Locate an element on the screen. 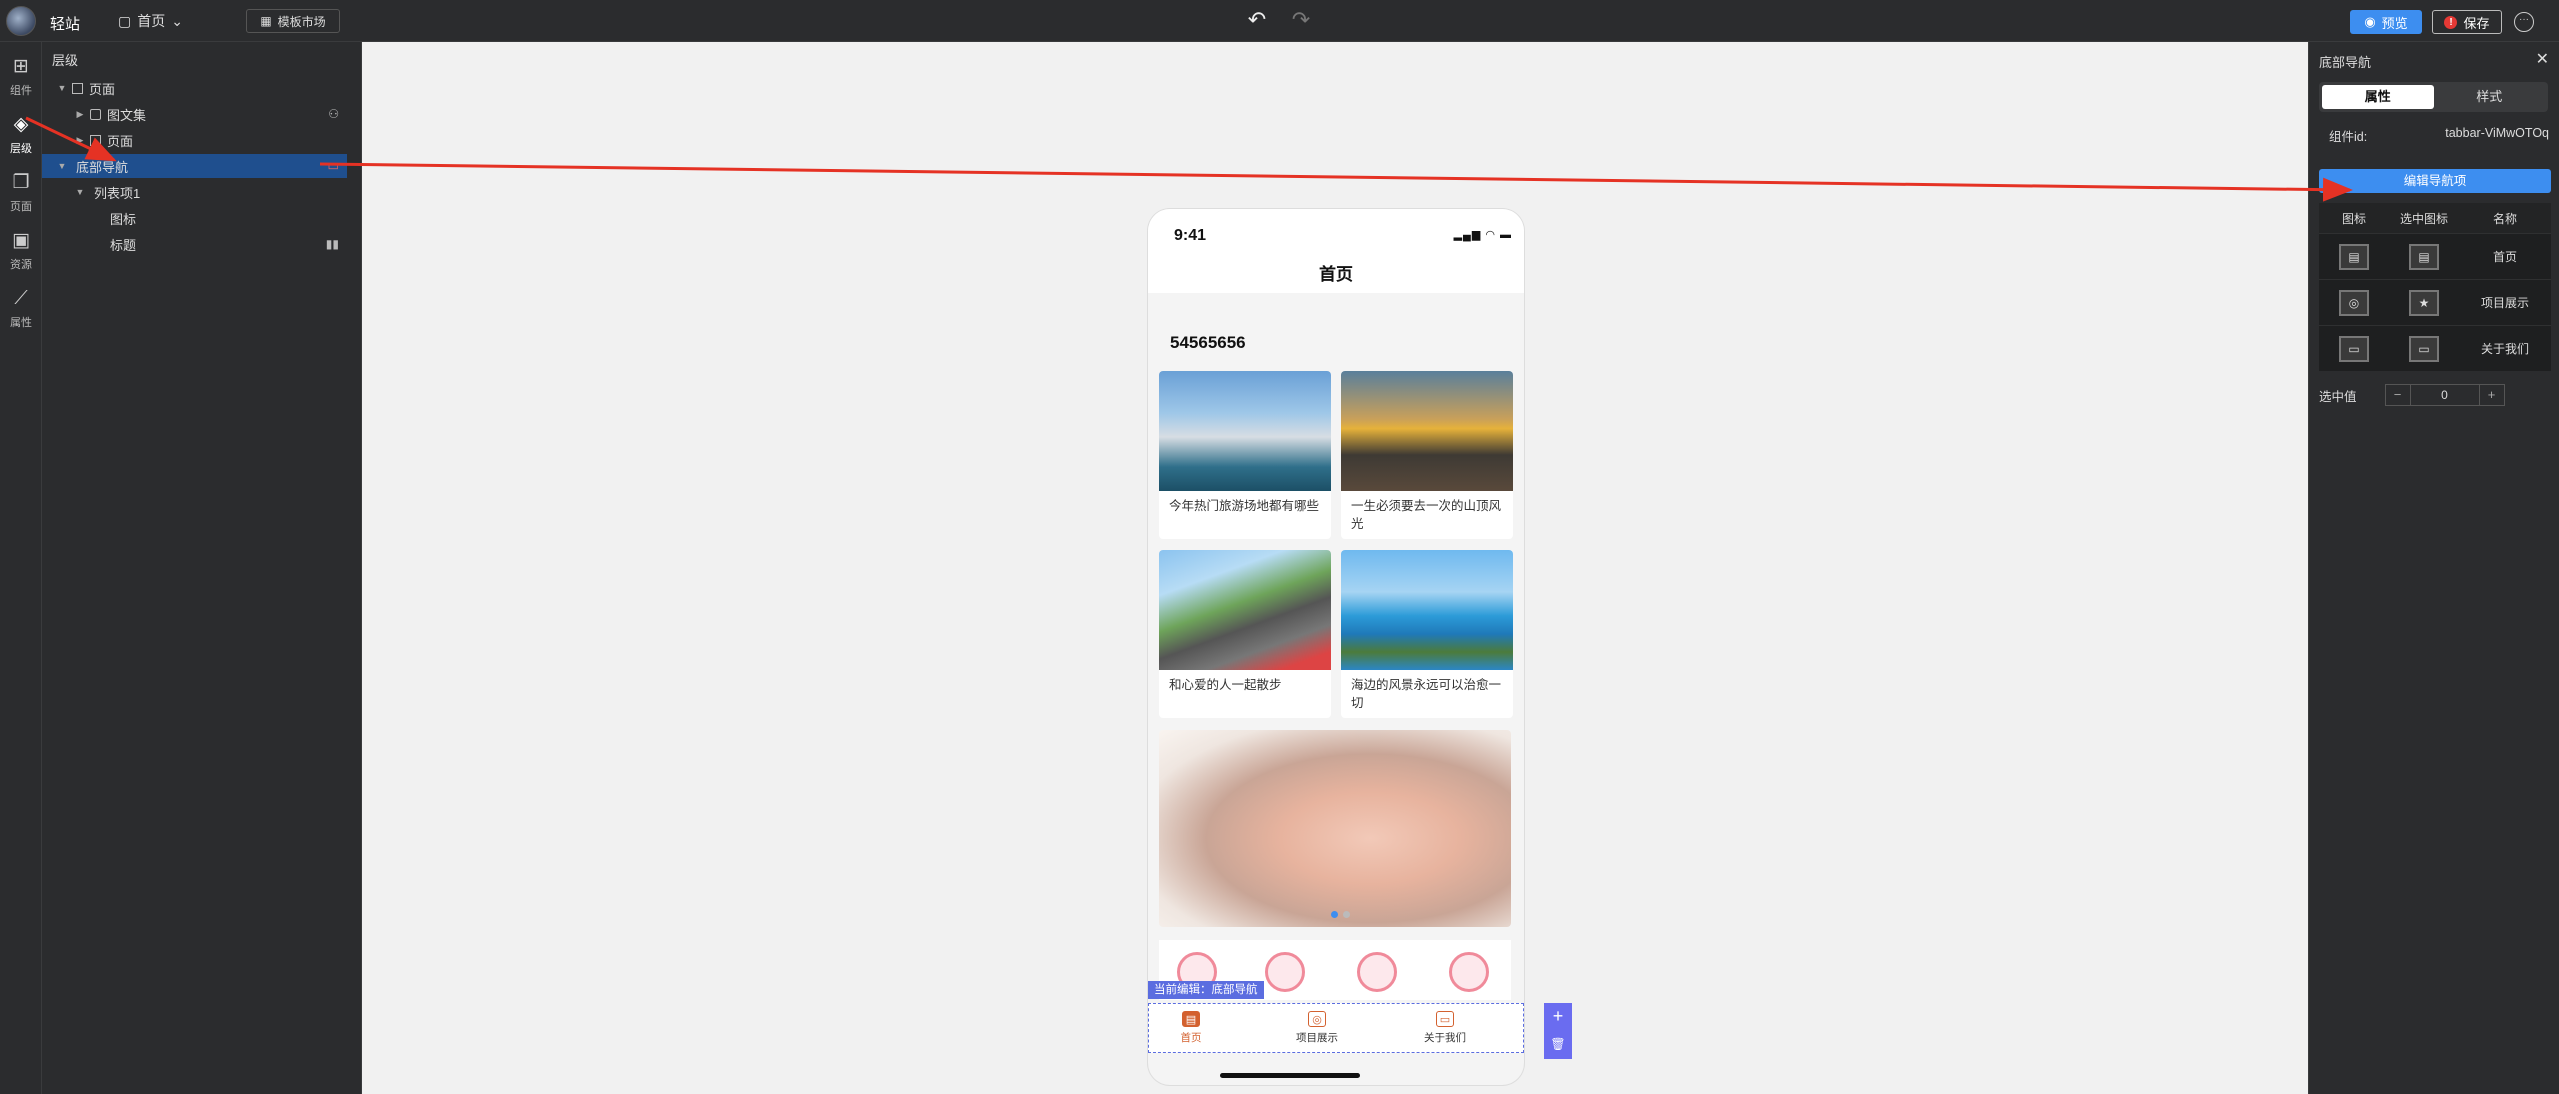  column-header: 名称 is located at coordinates (2504, 218).